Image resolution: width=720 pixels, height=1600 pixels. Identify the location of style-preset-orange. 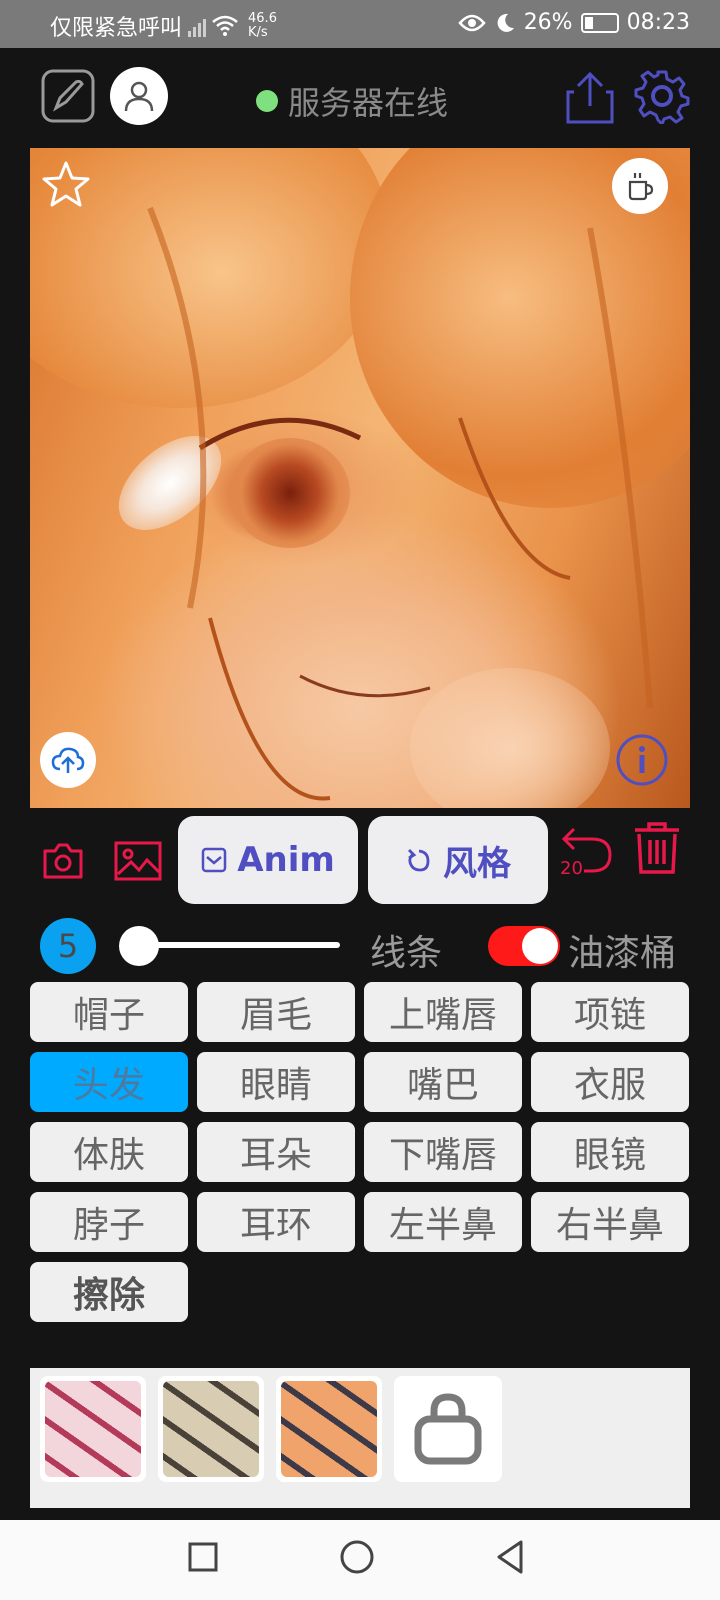
(329, 1429).